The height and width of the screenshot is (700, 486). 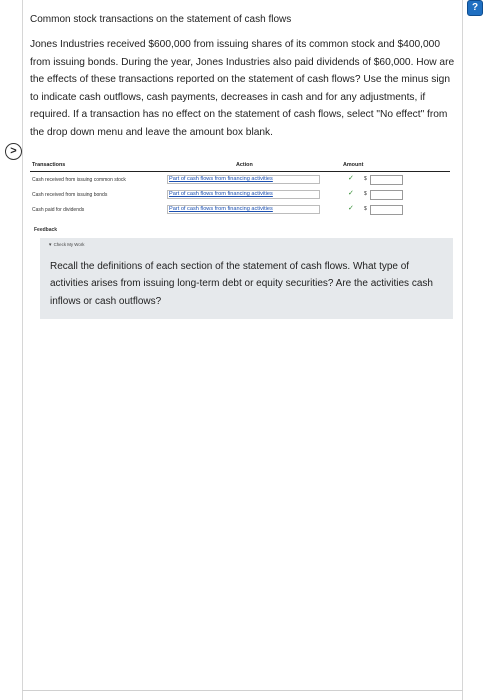 What do you see at coordinates (13, 151) in the screenshot?
I see `chevron-right-icon: >` at bounding box center [13, 151].